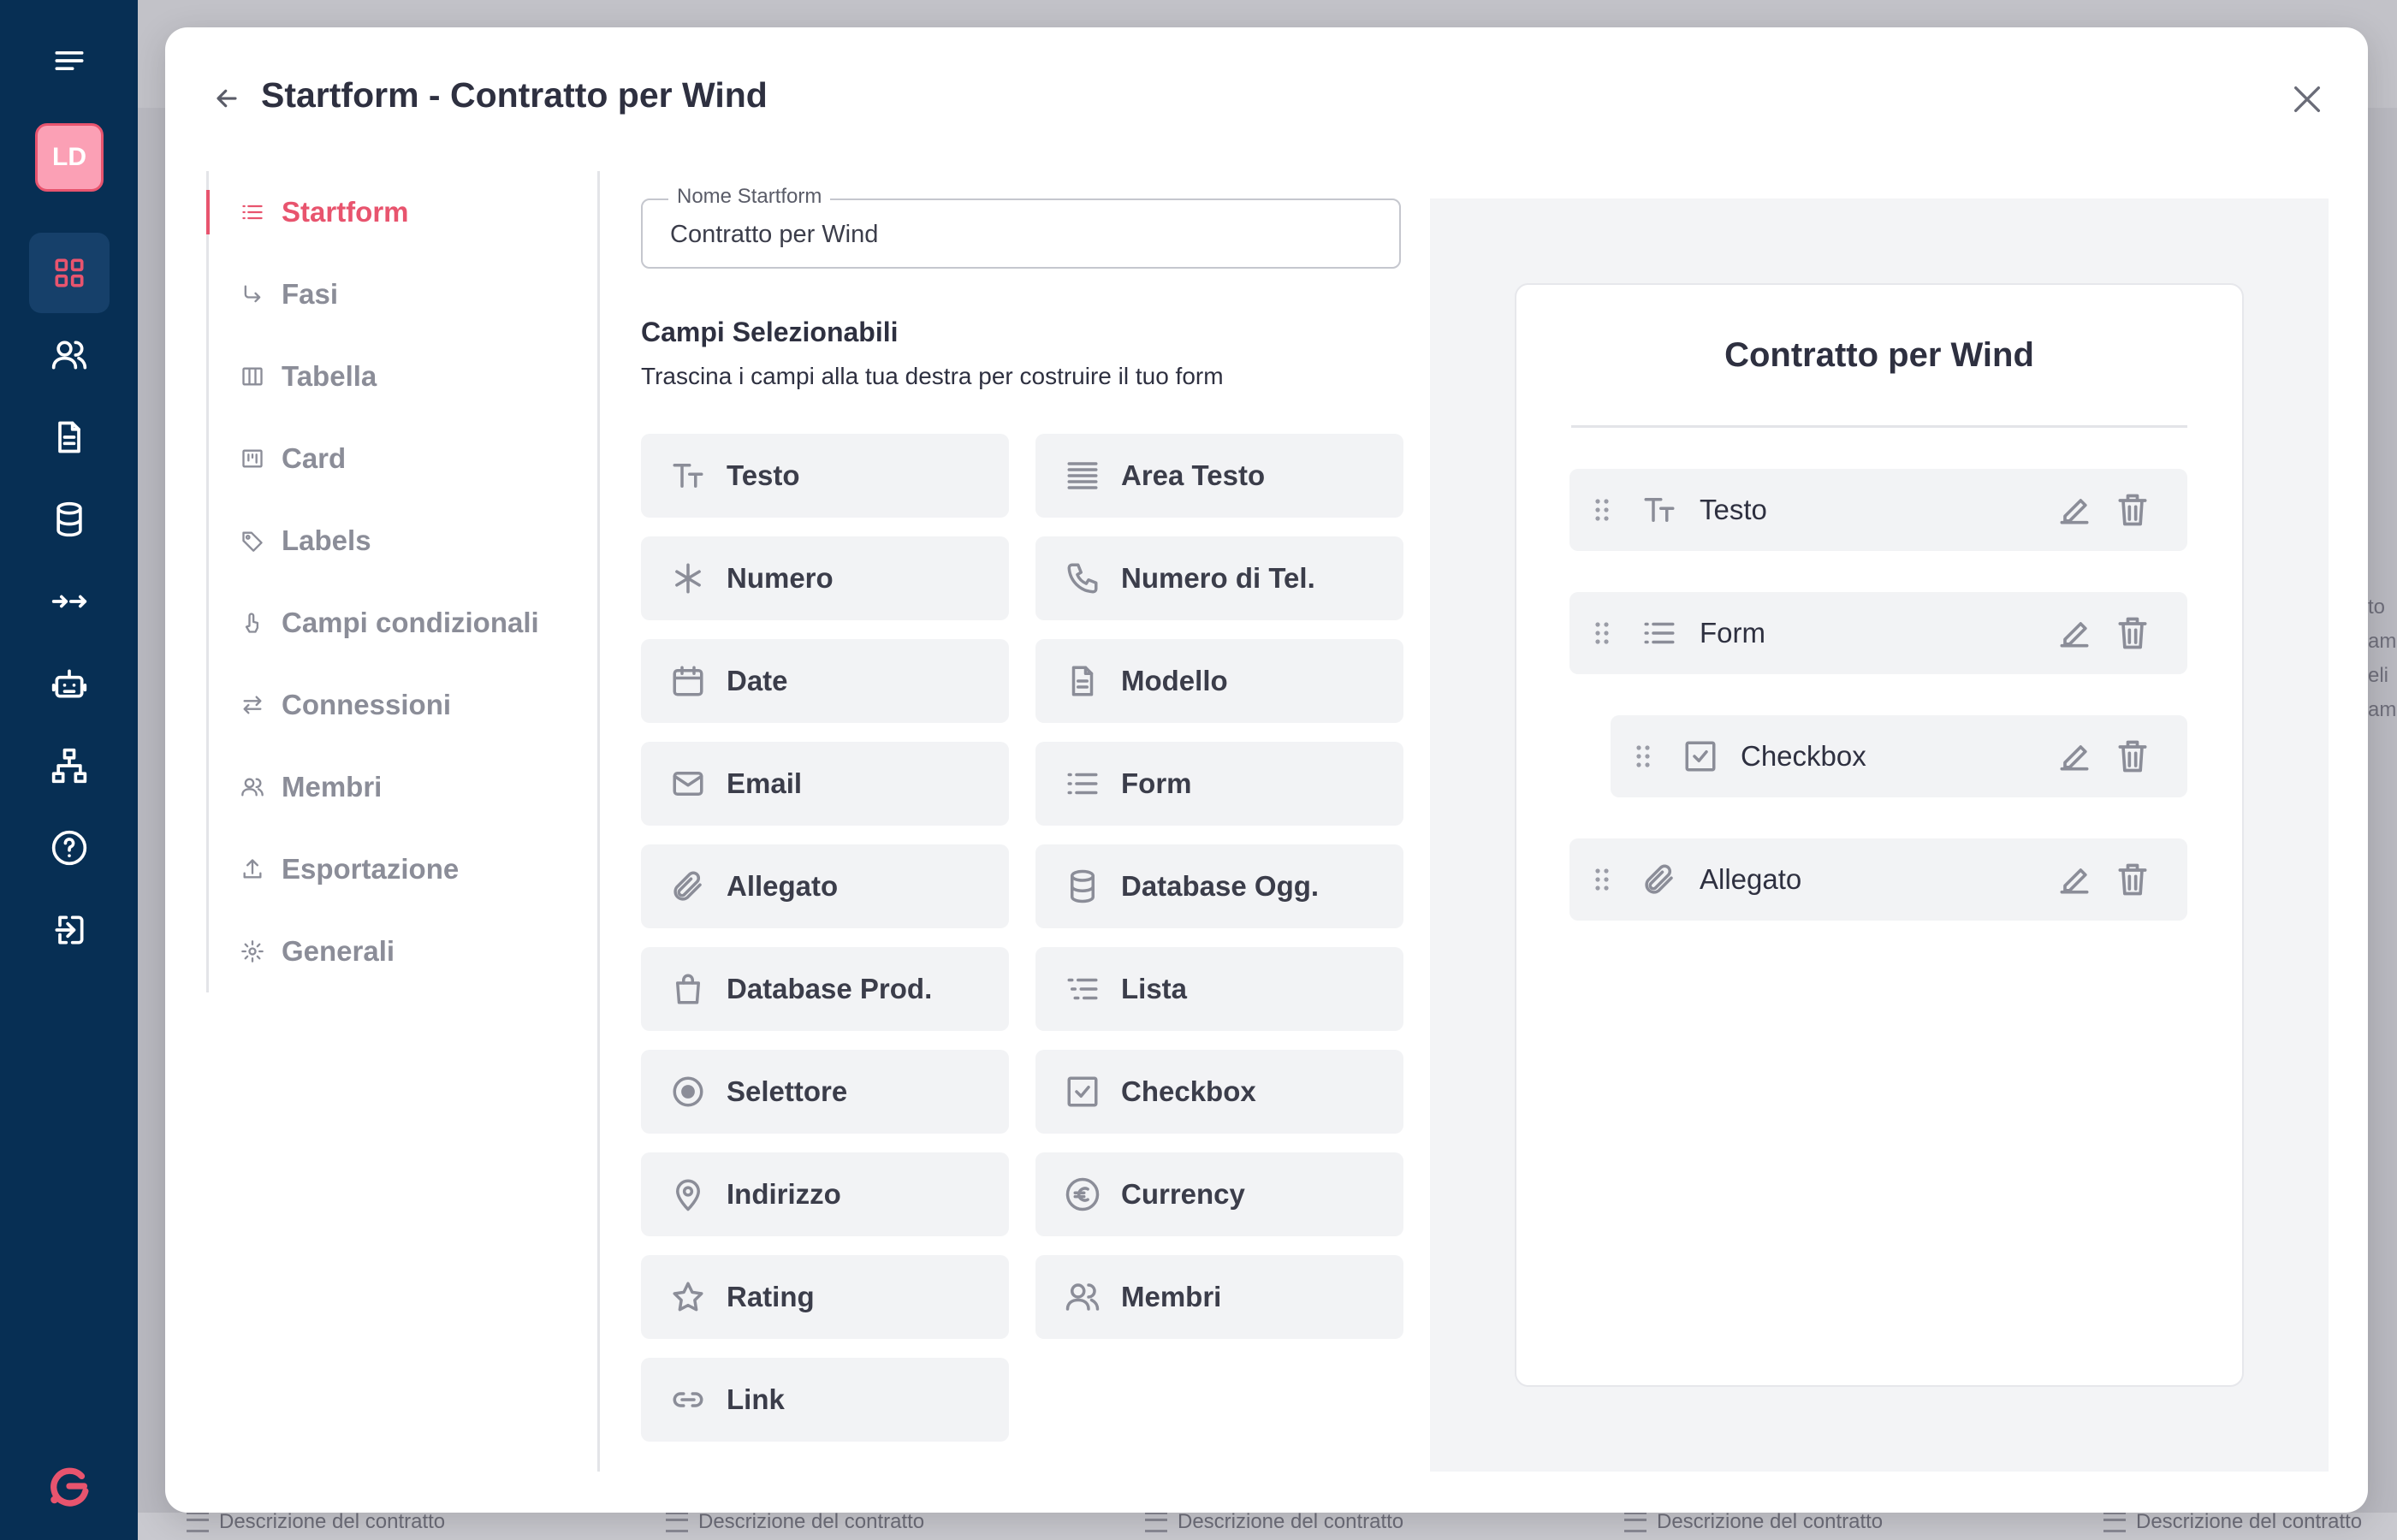 This screenshot has width=2397, height=1540. What do you see at coordinates (69, 930) in the screenshot?
I see `logout-icon` at bounding box center [69, 930].